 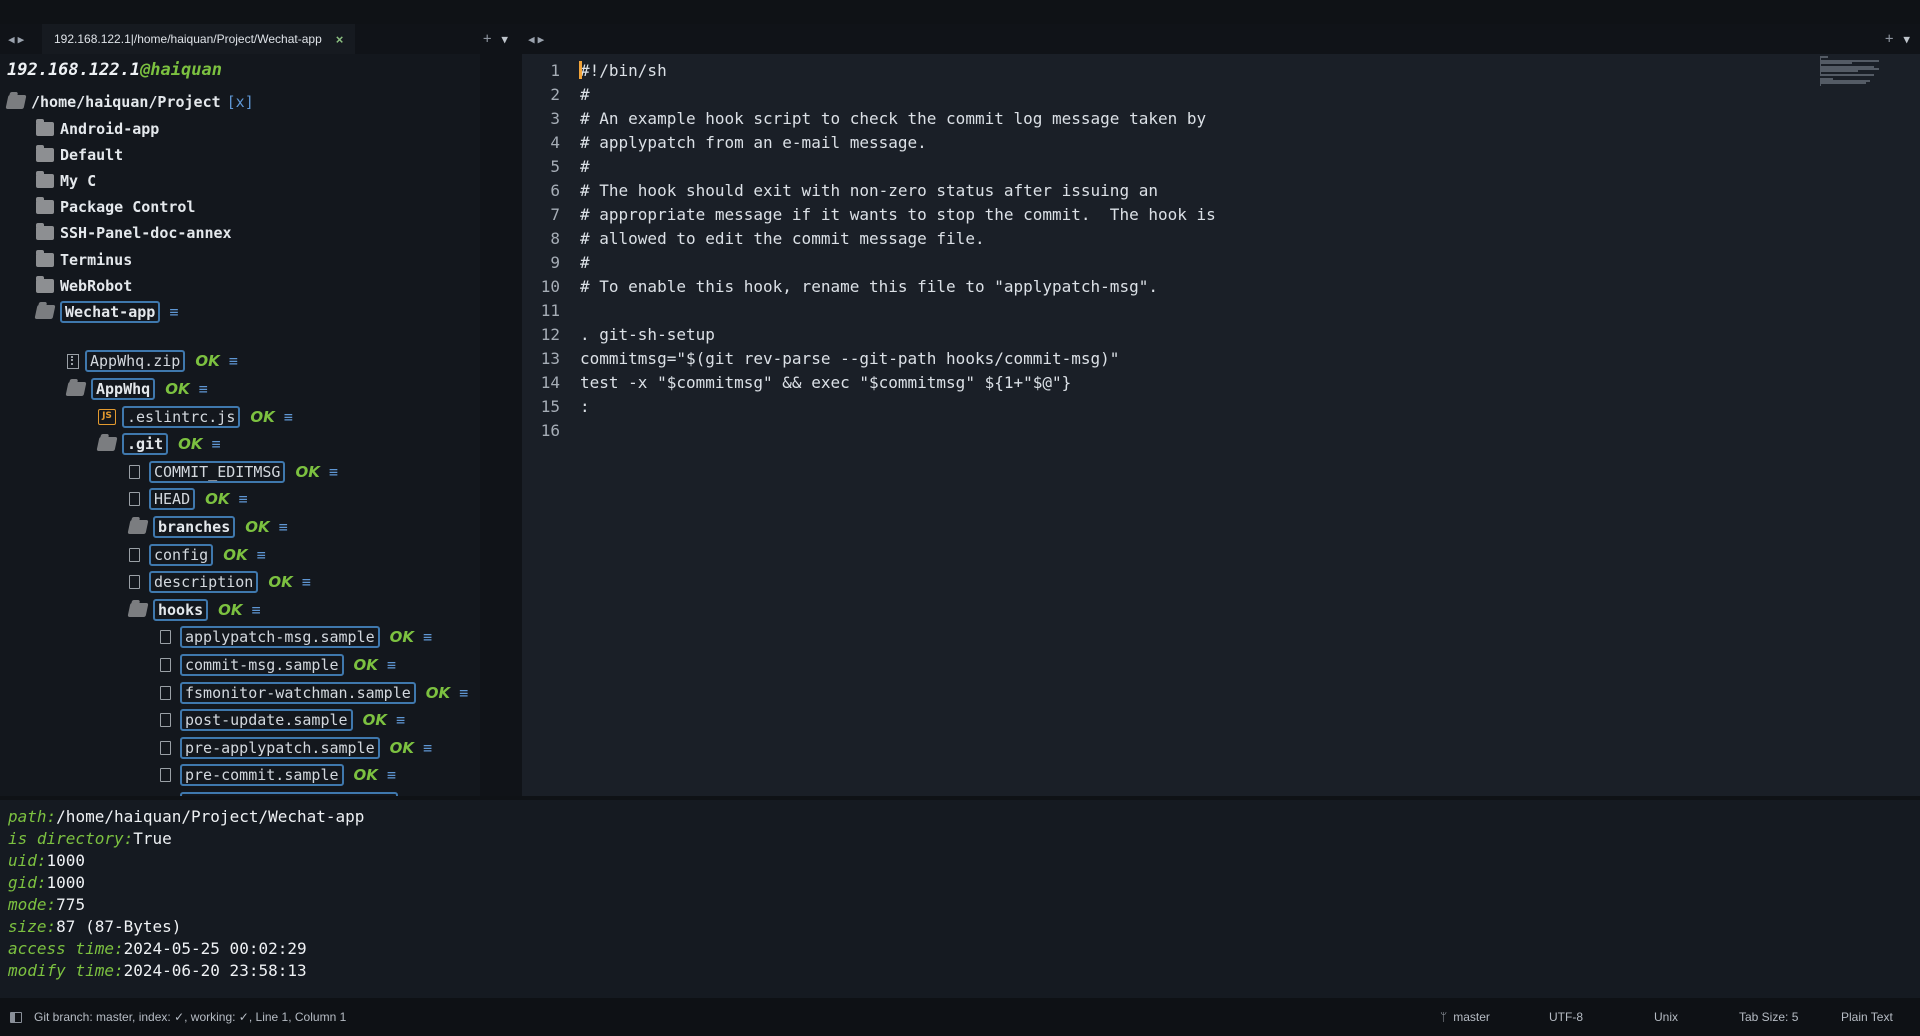 I want to click on tree-item: HEAD OK ≡, so click(x=188, y=499).